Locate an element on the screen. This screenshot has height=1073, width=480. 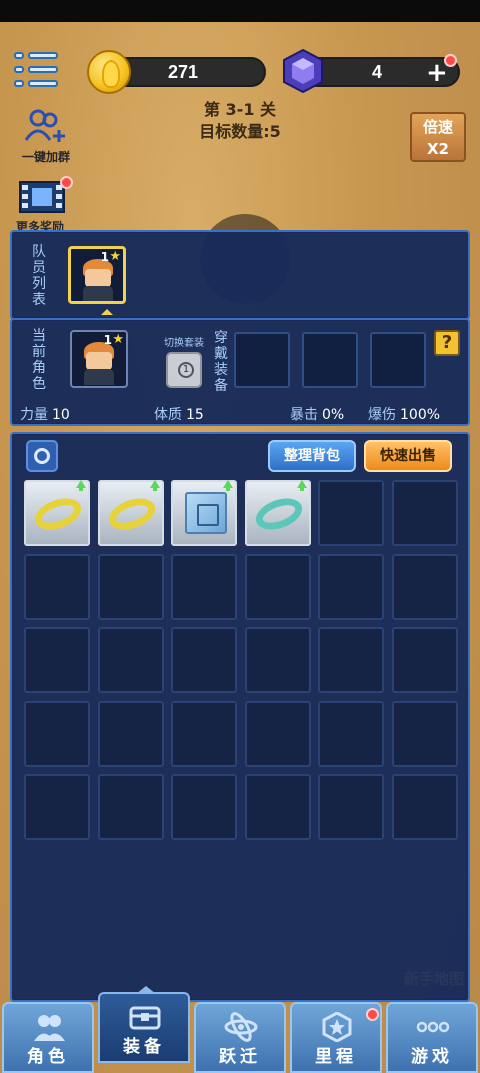
gold-bar: 271 is located at coordinates (187, 72).